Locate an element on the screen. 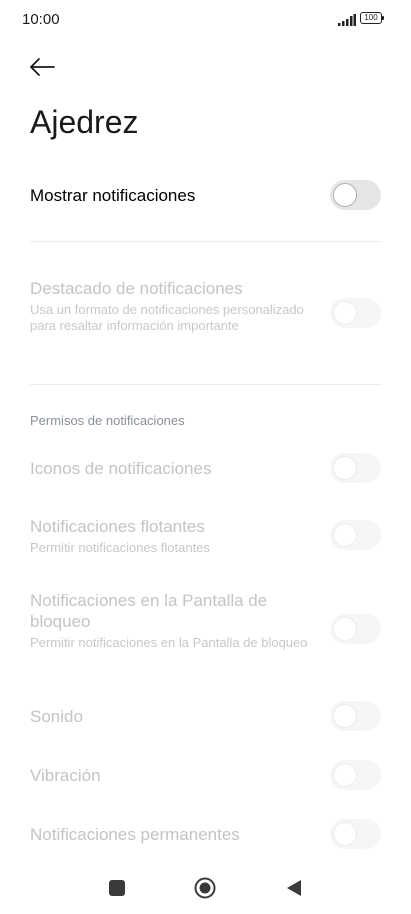  vibration-toggle is located at coordinates (355, 775).